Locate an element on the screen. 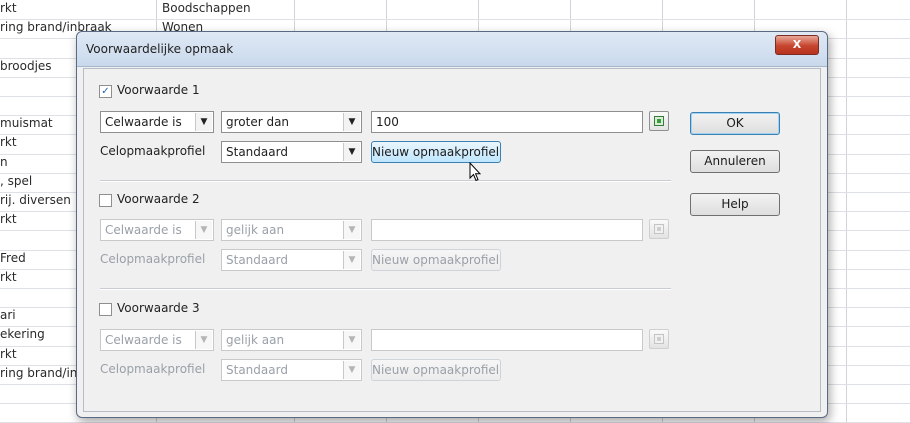 The height and width of the screenshot is (423, 910). cell-a: ekering is located at coordinates (22, 334).